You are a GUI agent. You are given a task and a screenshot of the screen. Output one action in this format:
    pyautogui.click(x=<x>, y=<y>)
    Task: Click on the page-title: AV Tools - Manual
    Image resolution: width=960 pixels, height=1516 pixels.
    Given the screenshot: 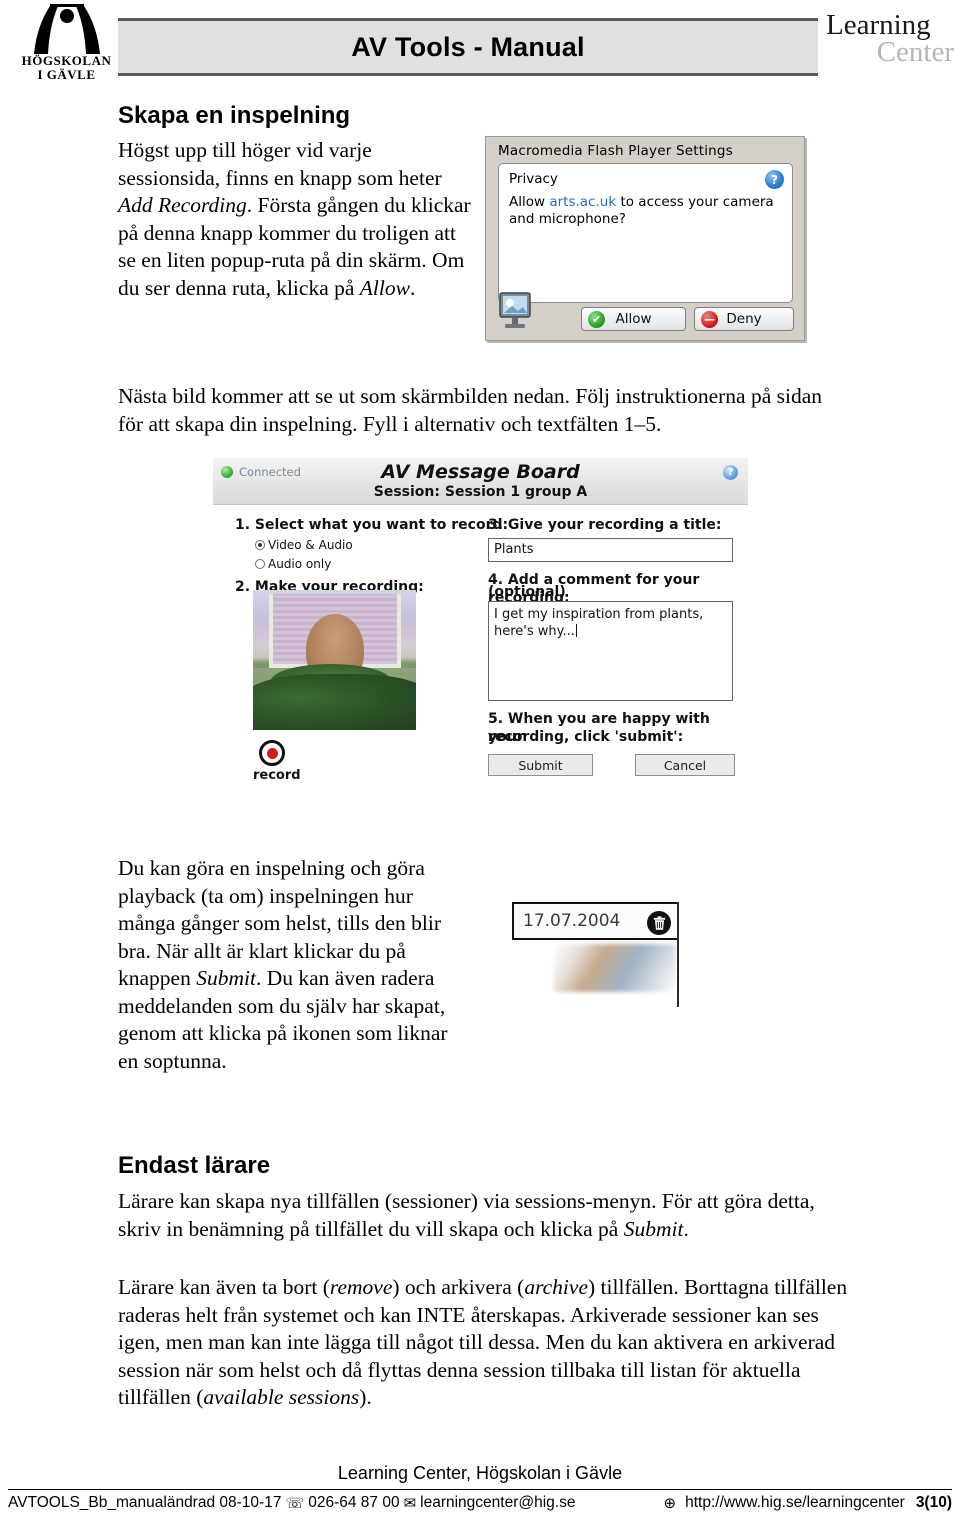 What is the action you would take?
    pyautogui.click(x=468, y=46)
    